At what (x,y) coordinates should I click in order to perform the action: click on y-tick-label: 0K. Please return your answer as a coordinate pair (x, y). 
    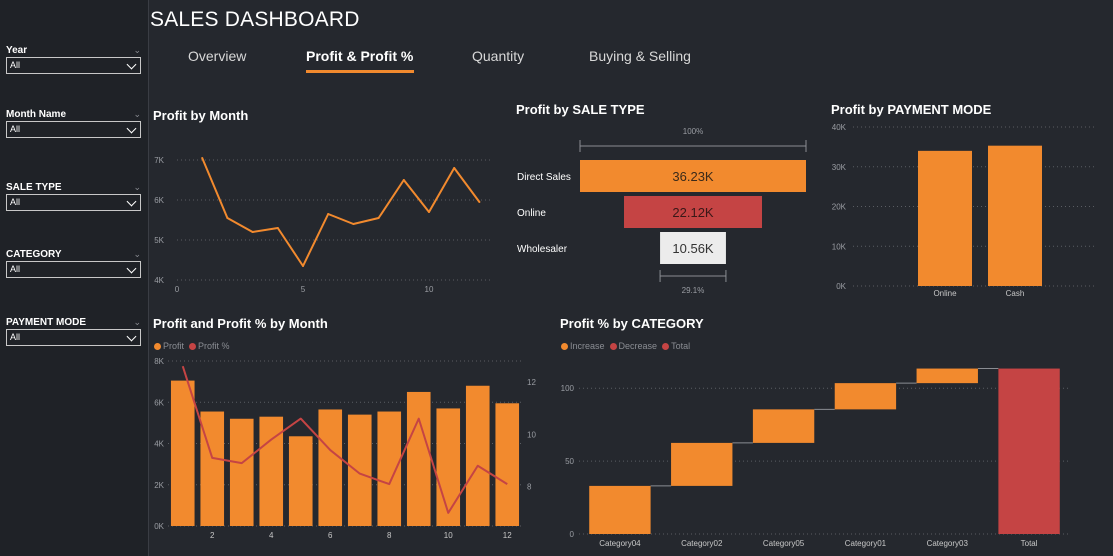
    Looking at the image, I should click on (841, 286).